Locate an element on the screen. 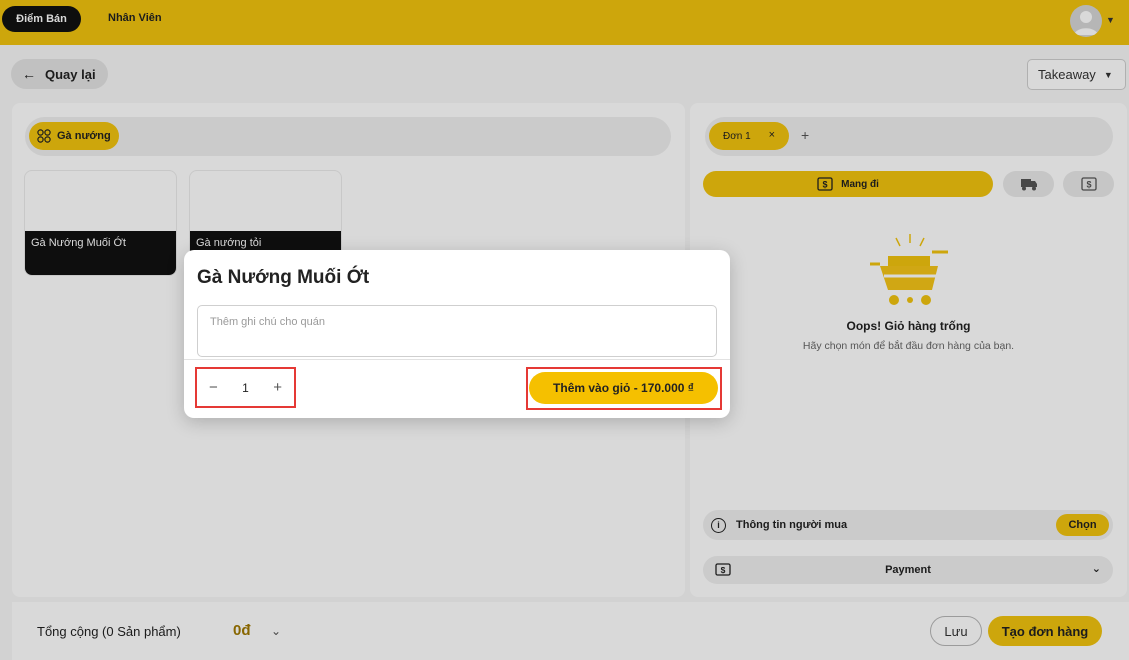 Image resolution: width=1129 pixels, height=660 pixels. note-input is located at coordinates (457, 331).